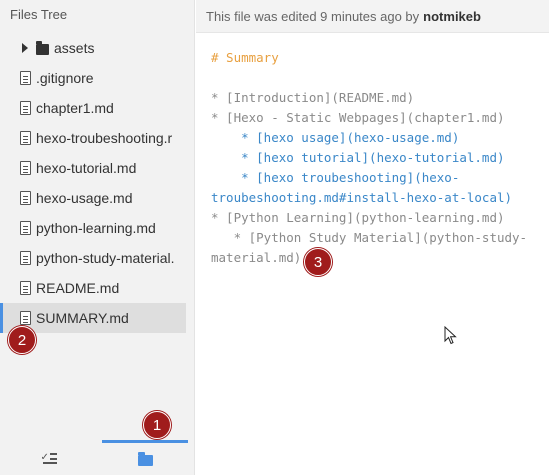 The width and height of the screenshot is (549, 475). I want to click on tree-item-label: .gitignore, so click(65, 78).